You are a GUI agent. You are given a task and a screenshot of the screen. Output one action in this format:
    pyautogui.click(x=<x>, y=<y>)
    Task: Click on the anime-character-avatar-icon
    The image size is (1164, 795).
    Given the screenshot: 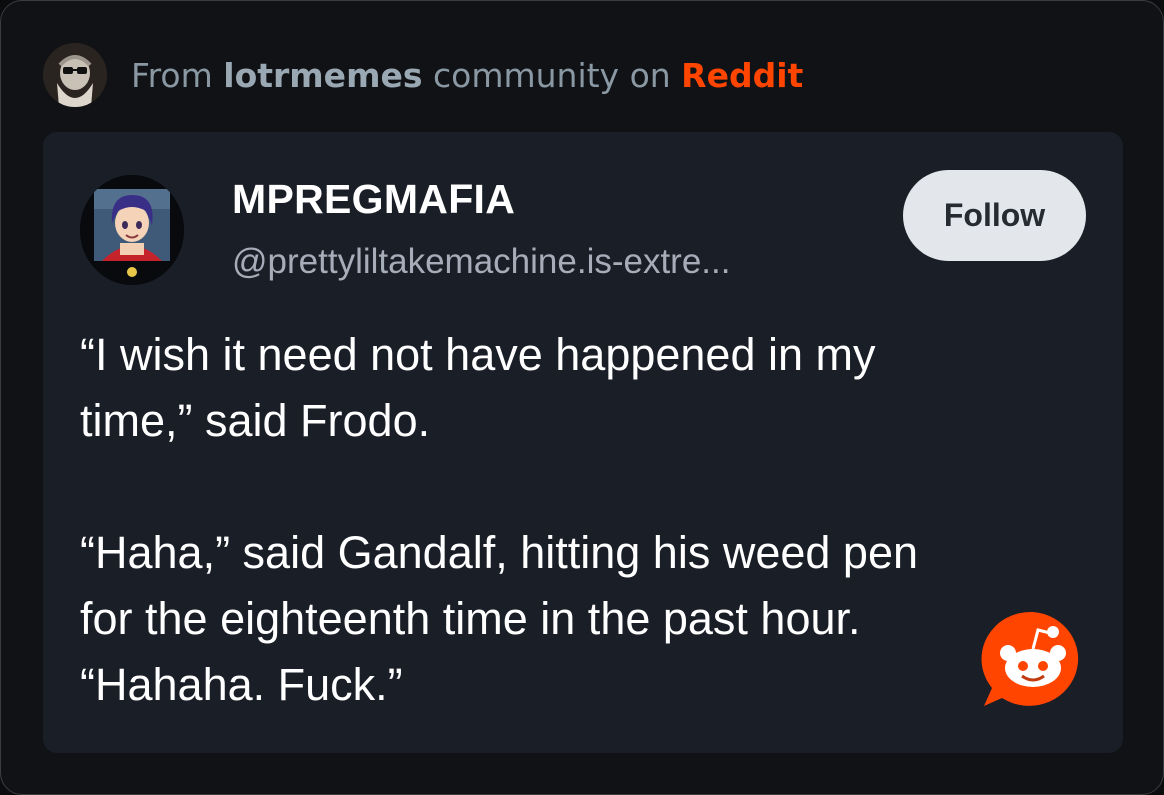 What is the action you would take?
    pyautogui.click(x=132, y=230)
    